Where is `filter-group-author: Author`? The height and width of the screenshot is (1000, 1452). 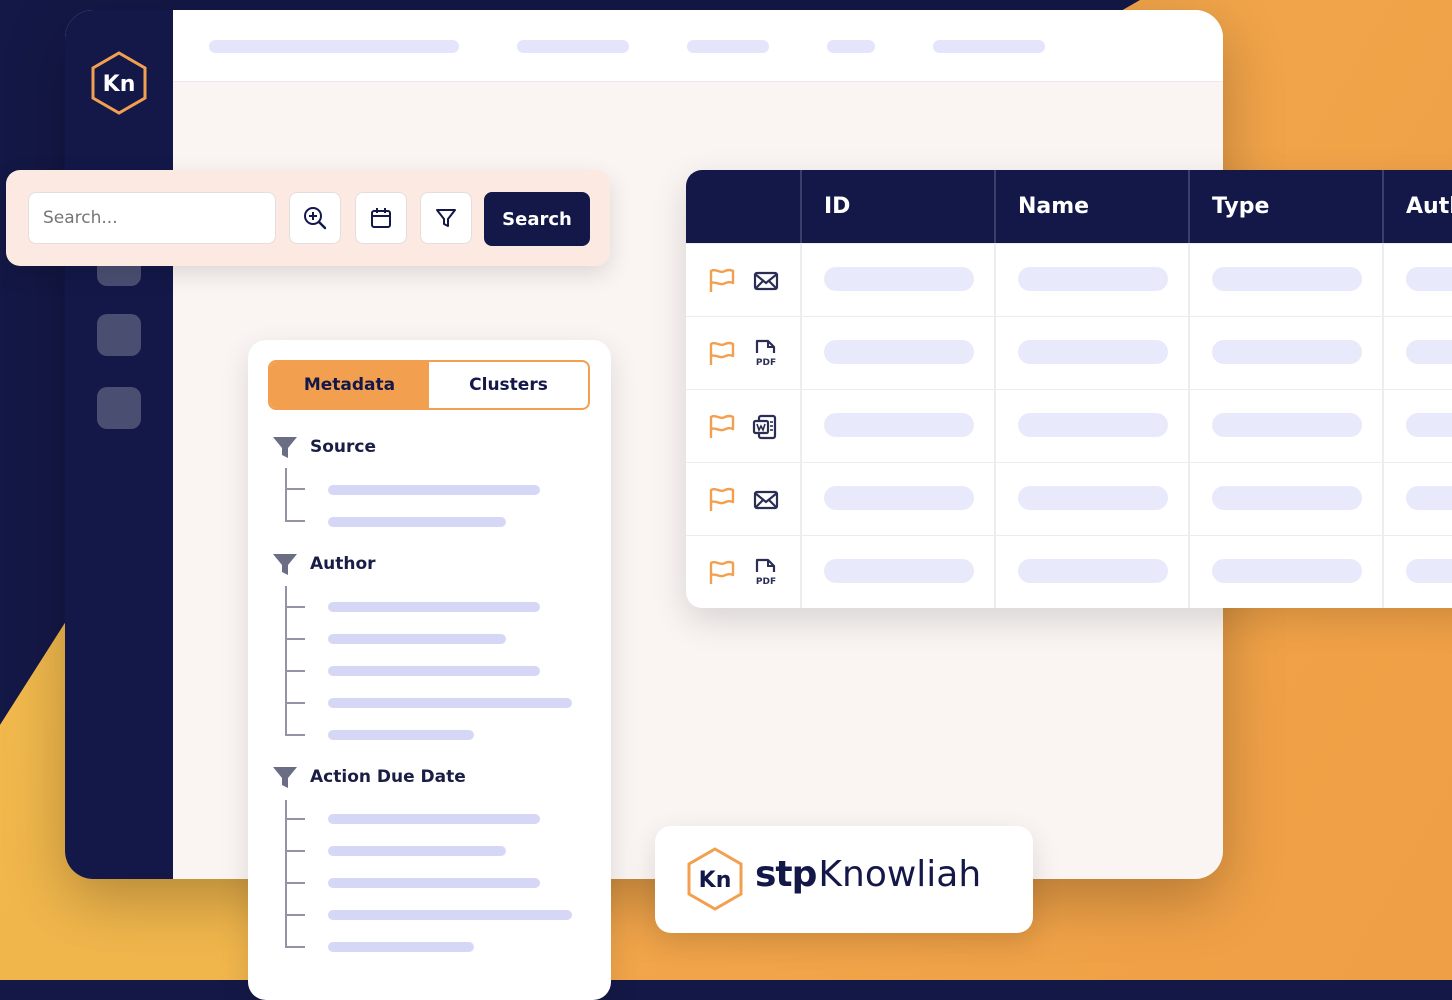 filter-group-author: Author is located at coordinates (324, 564).